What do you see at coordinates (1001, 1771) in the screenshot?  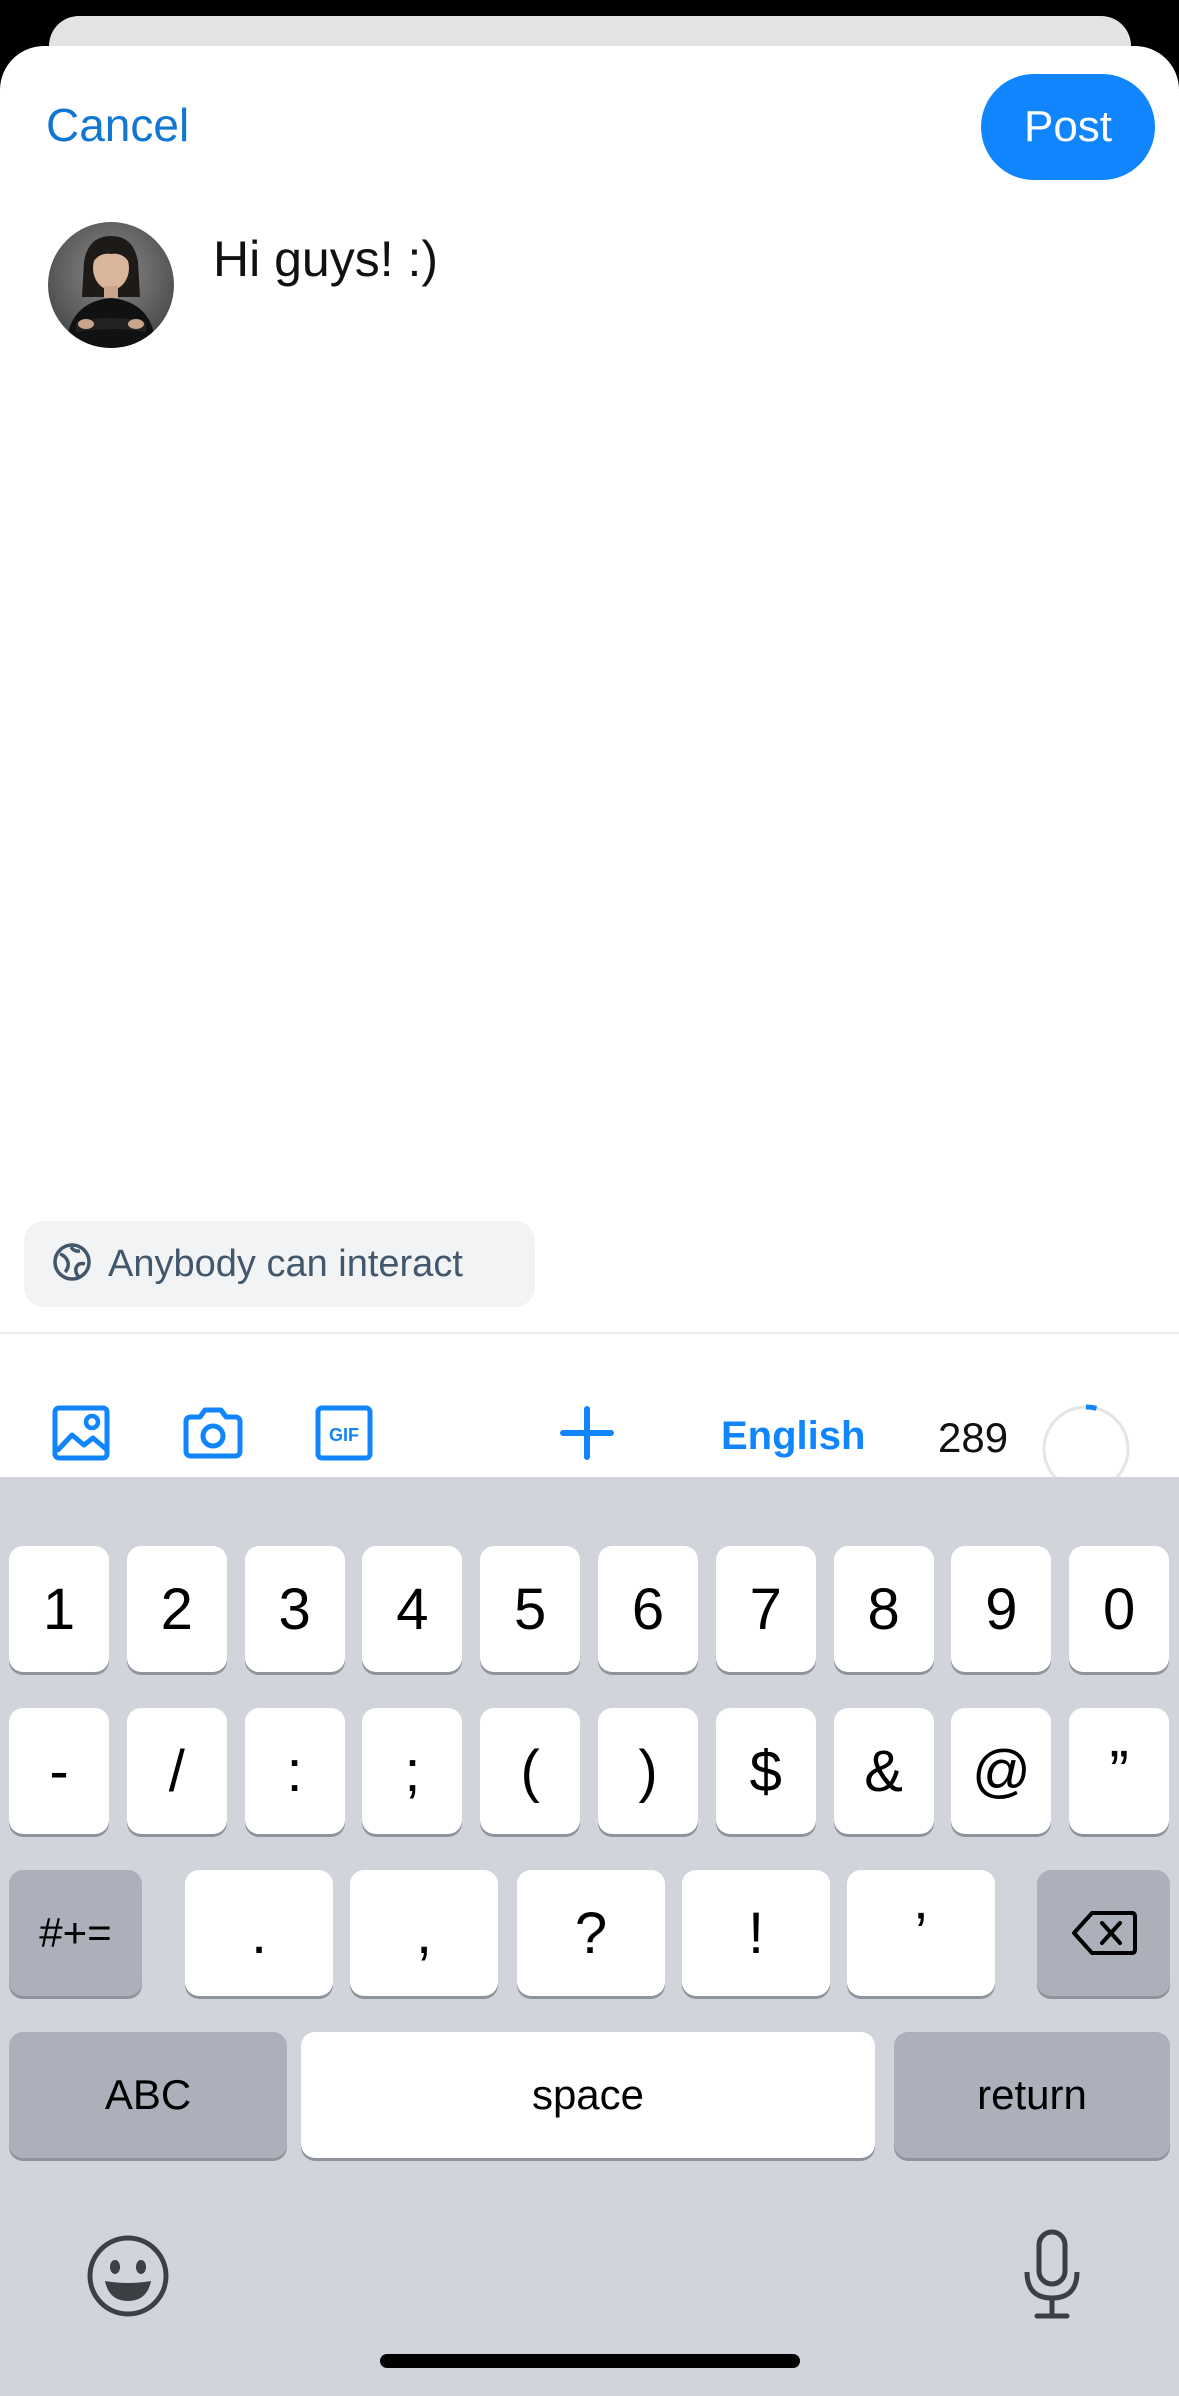 I see `key-symbol: @` at bounding box center [1001, 1771].